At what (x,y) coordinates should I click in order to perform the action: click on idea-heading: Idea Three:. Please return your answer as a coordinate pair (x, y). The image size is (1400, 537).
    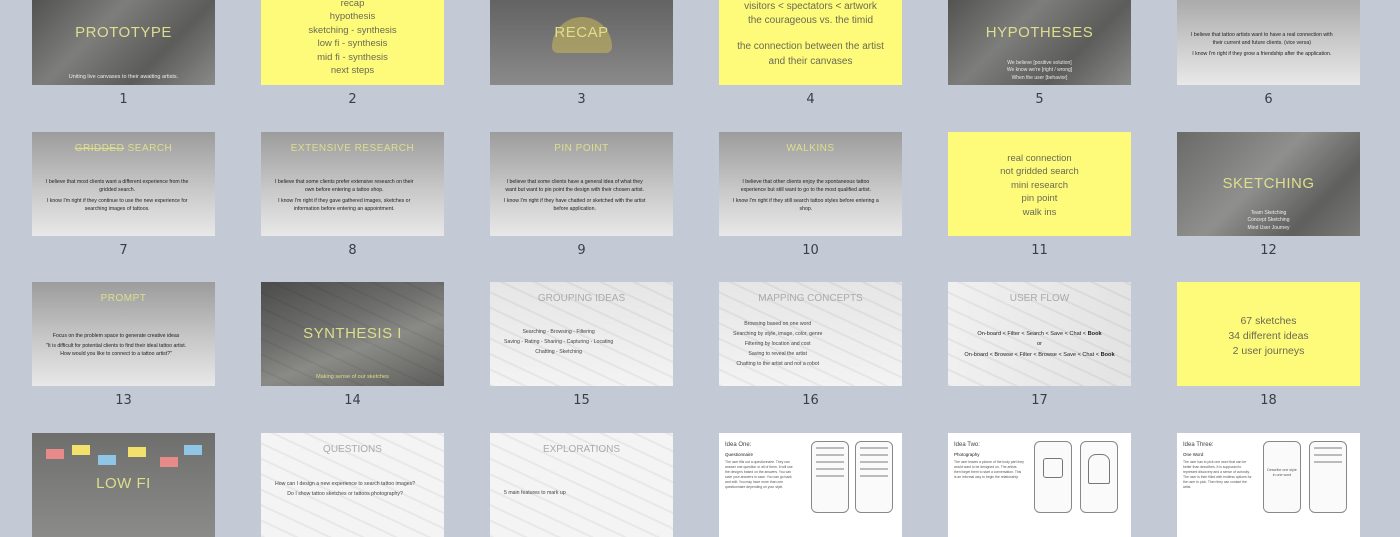
    Looking at the image, I should click on (1198, 445).